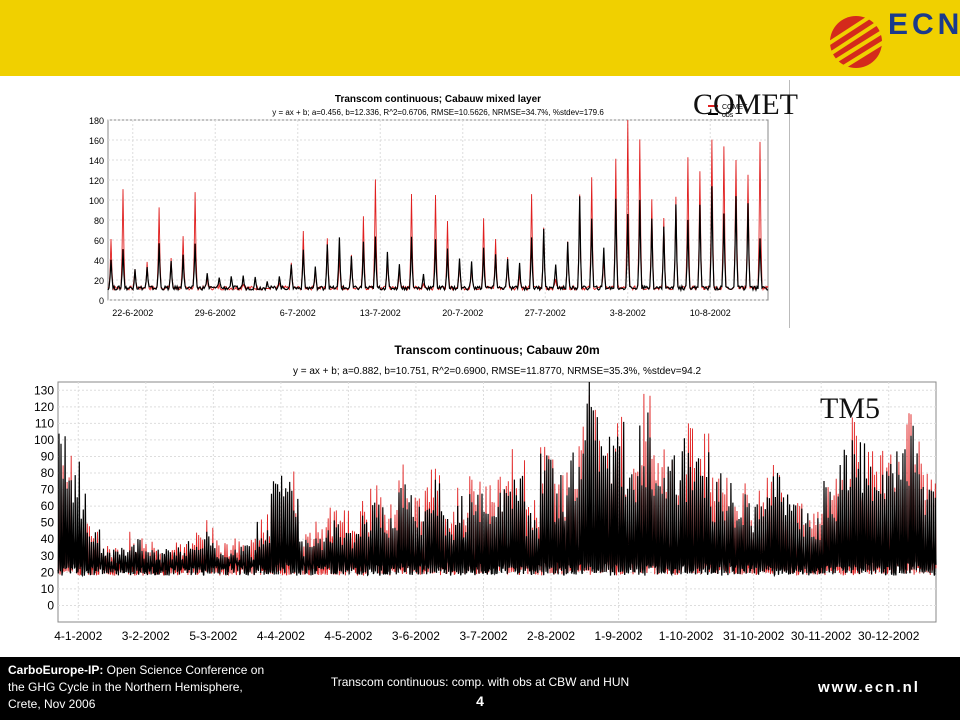  What do you see at coordinates (686, 636) in the screenshot?
I see `x-tick-label: 1-10-2002` at bounding box center [686, 636].